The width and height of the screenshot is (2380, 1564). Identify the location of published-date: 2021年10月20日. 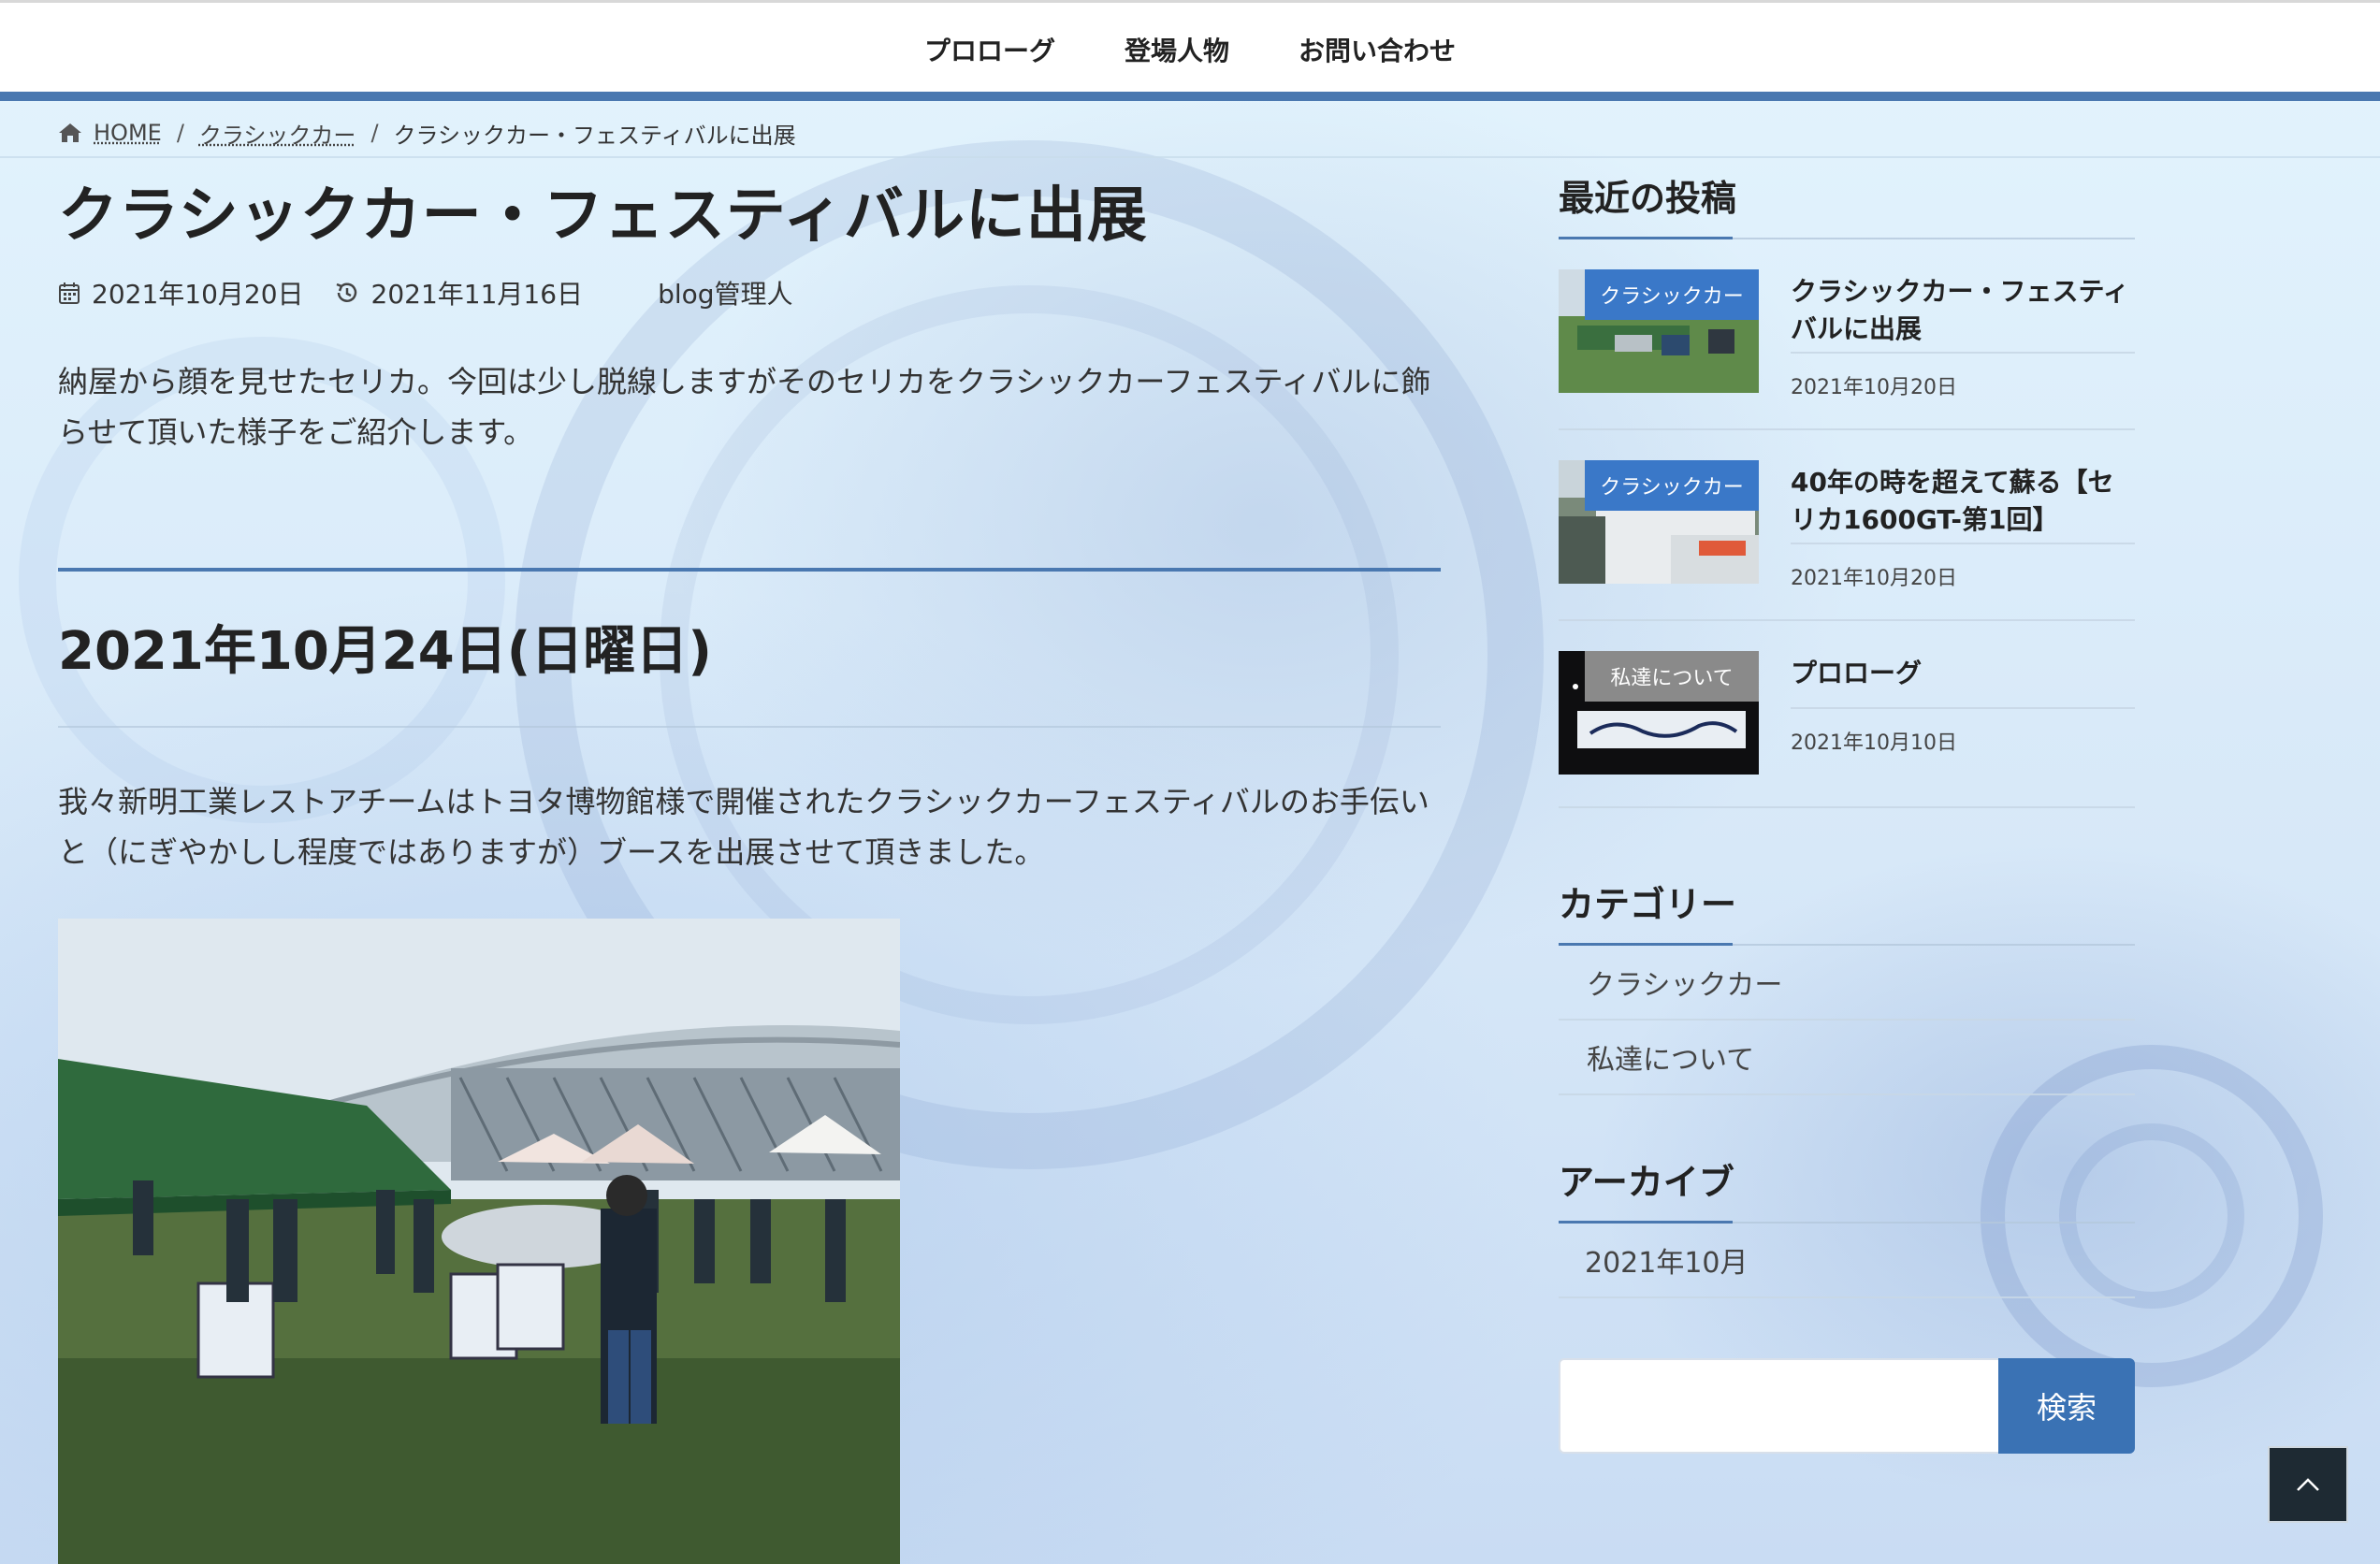
(181, 292).